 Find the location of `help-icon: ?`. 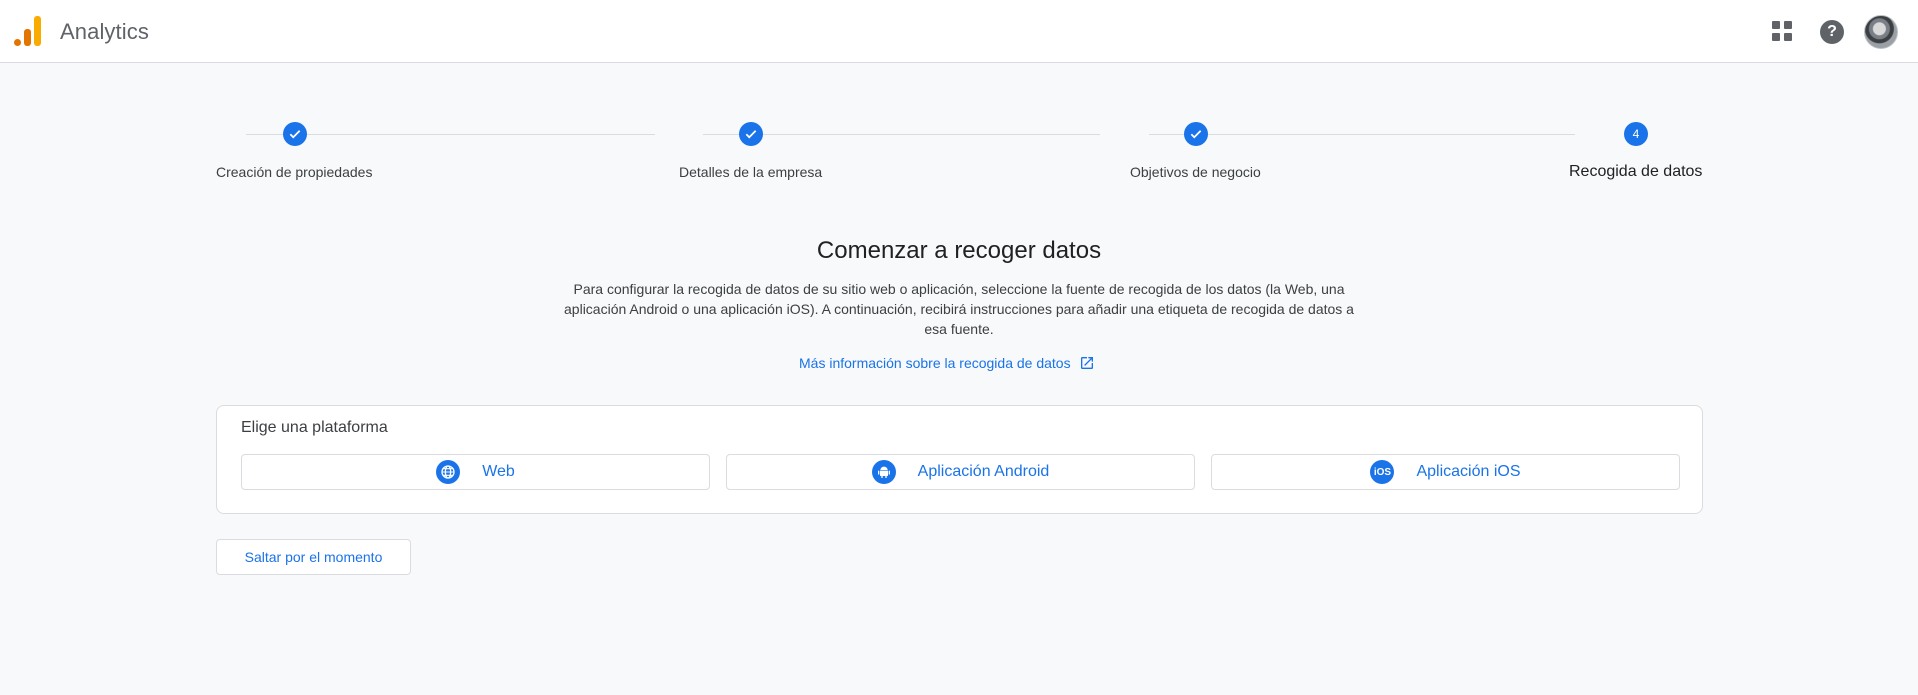

help-icon: ? is located at coordinates (1832, 32).